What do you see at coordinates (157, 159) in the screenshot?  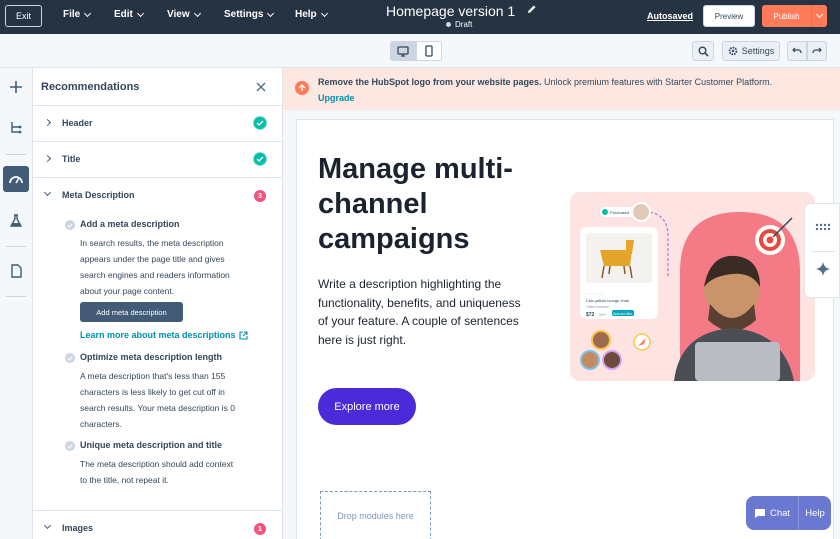 I see `section-title: Title` at bounding box center [157, 159].